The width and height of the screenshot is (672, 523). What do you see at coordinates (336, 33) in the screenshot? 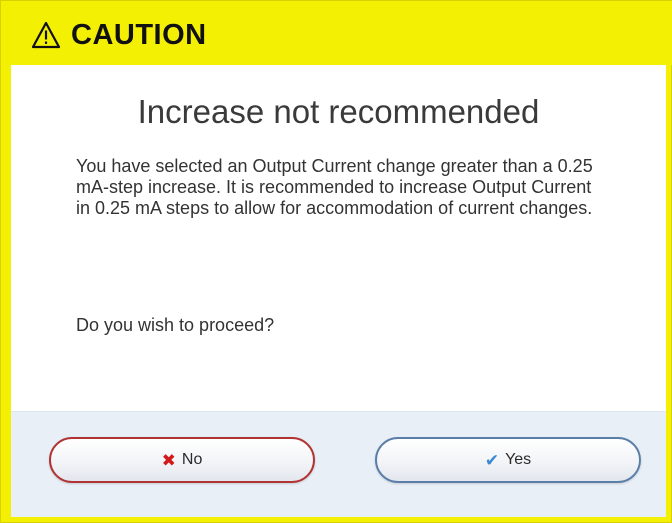
I see `dialog-header: CAUTION` at bounding box center [336, 33].